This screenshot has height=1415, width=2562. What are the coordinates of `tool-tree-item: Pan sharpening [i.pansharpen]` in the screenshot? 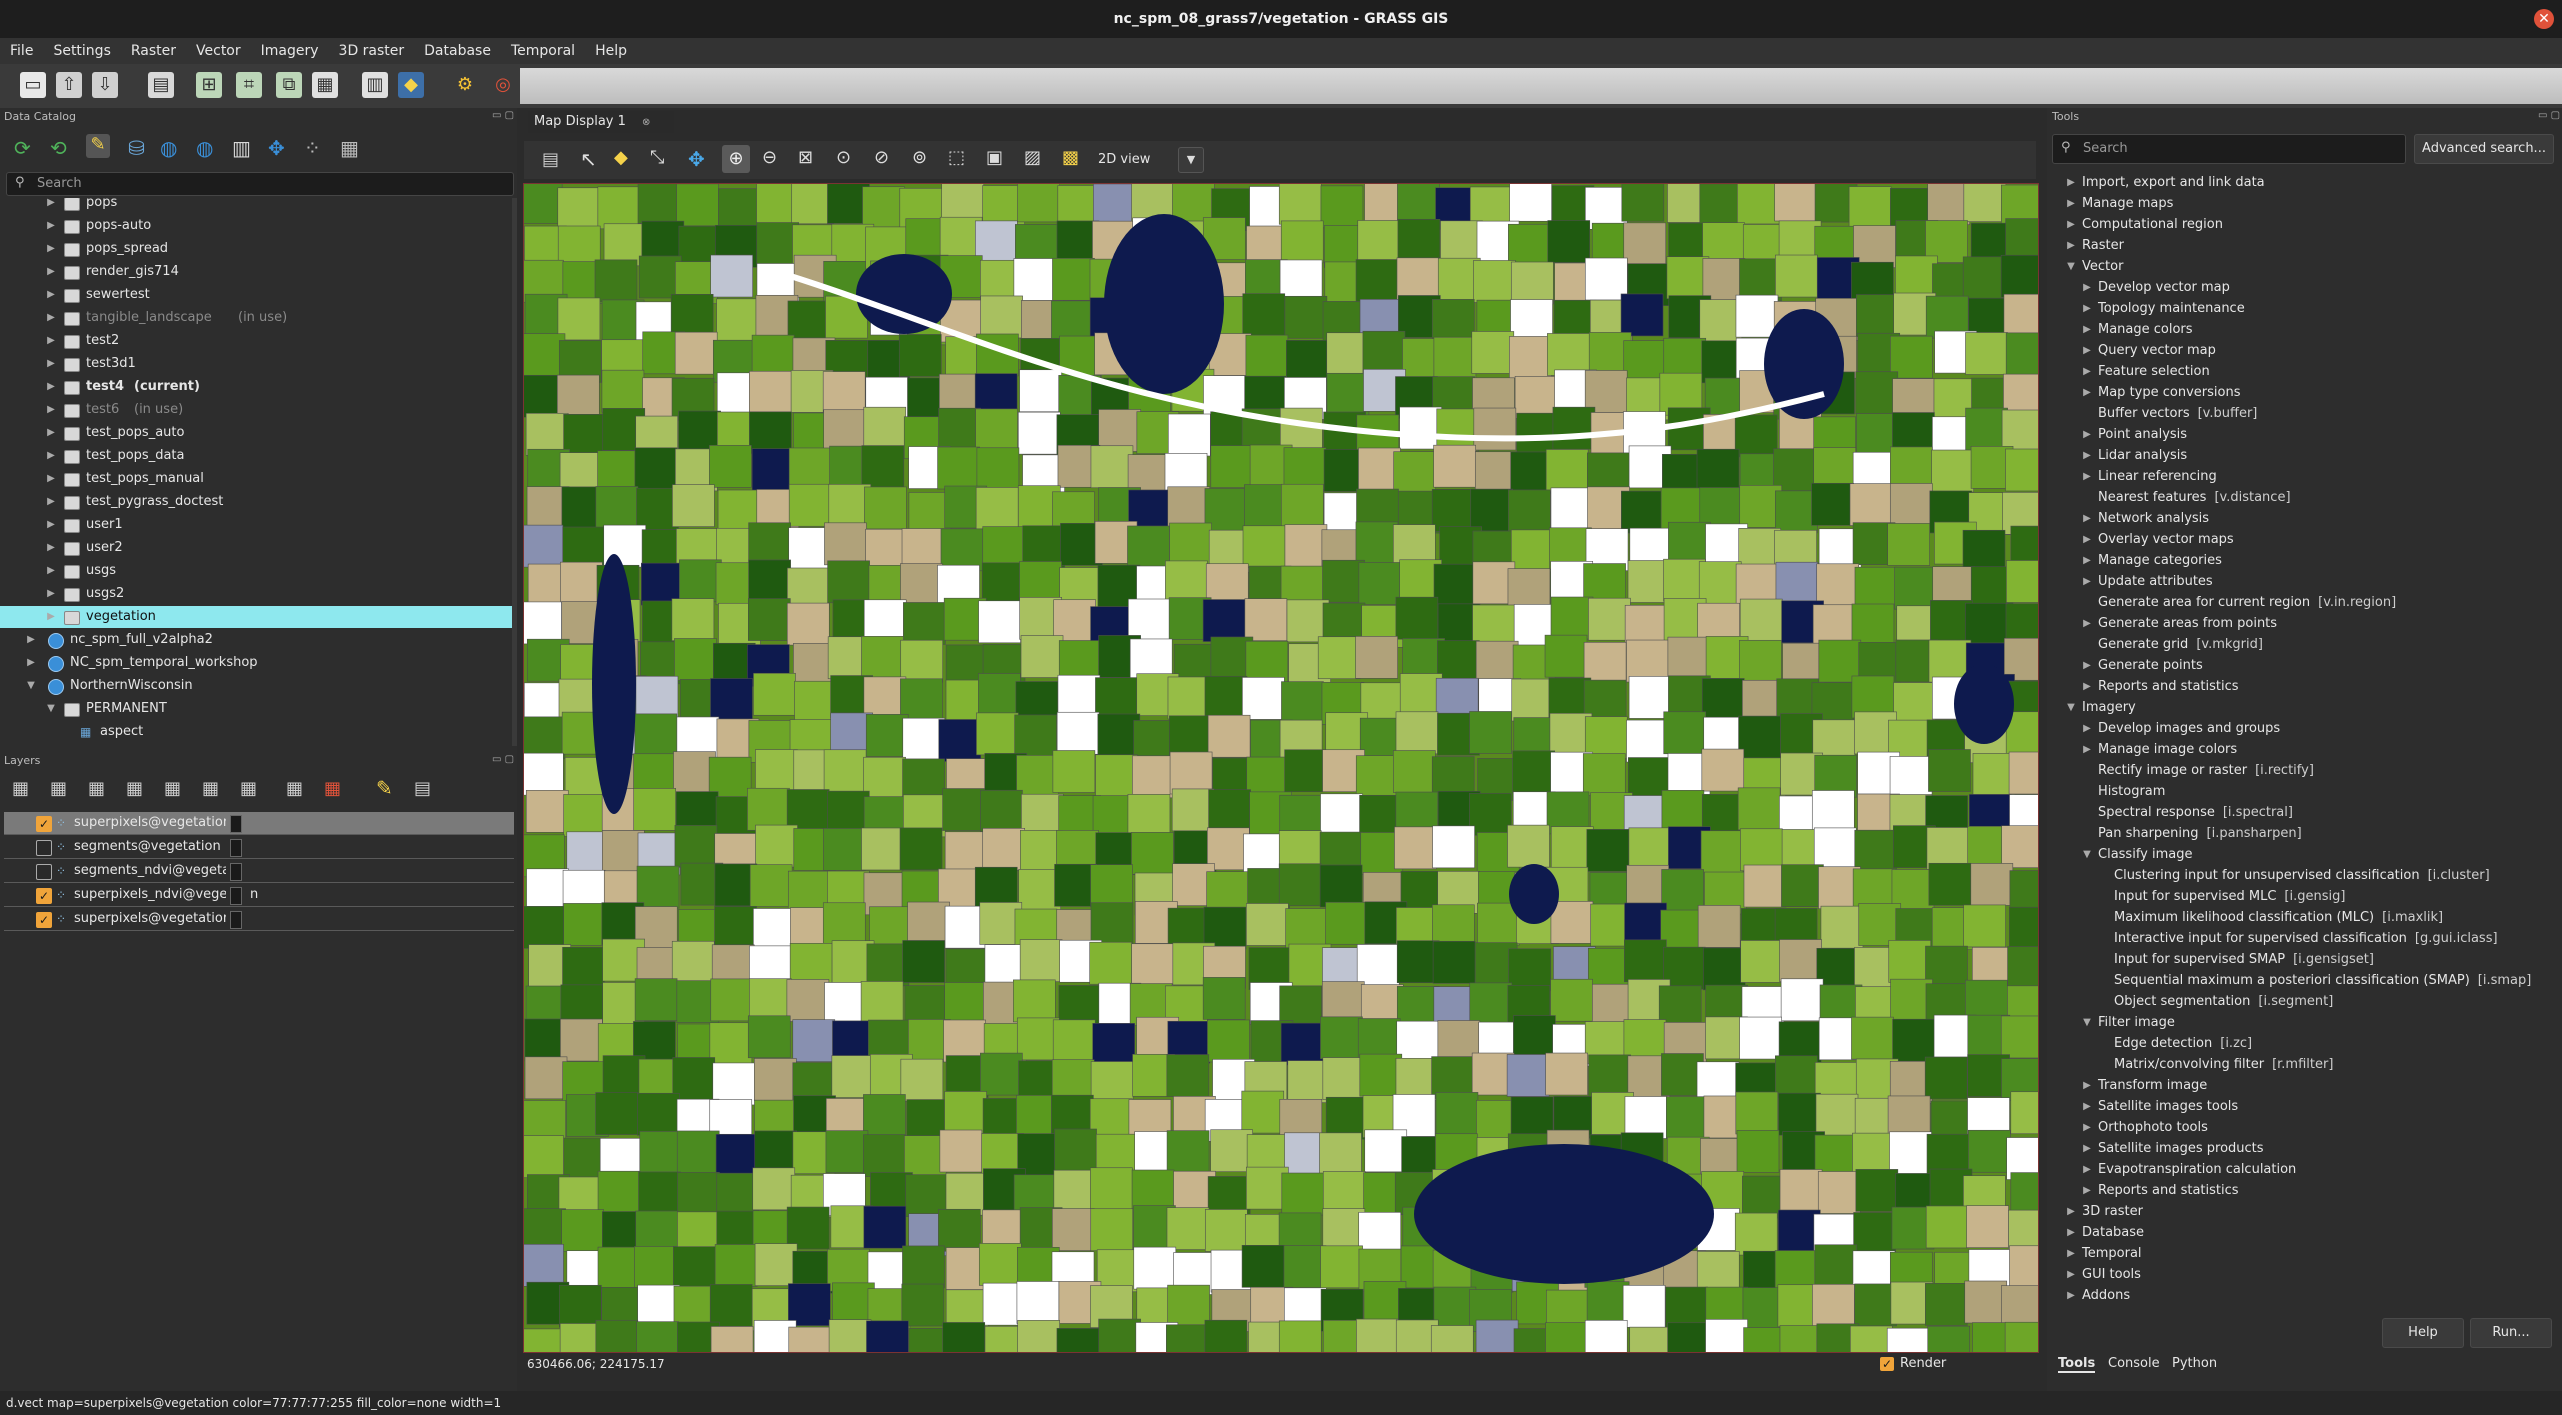 It's located at (2177, 833).